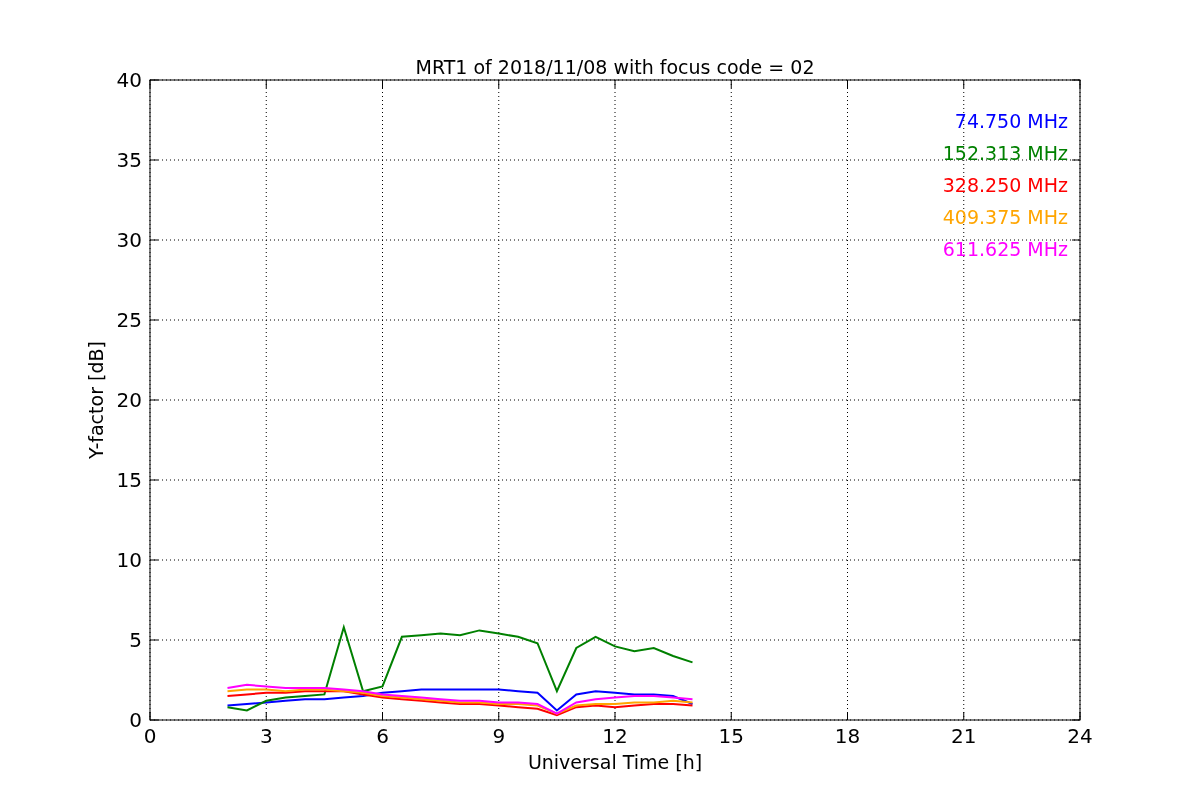 The image size is (1200, 800). What do you see at coordinates (266, 736) in the screenshot?
I see `tick-label: 3` at bounding box center [266, 736].